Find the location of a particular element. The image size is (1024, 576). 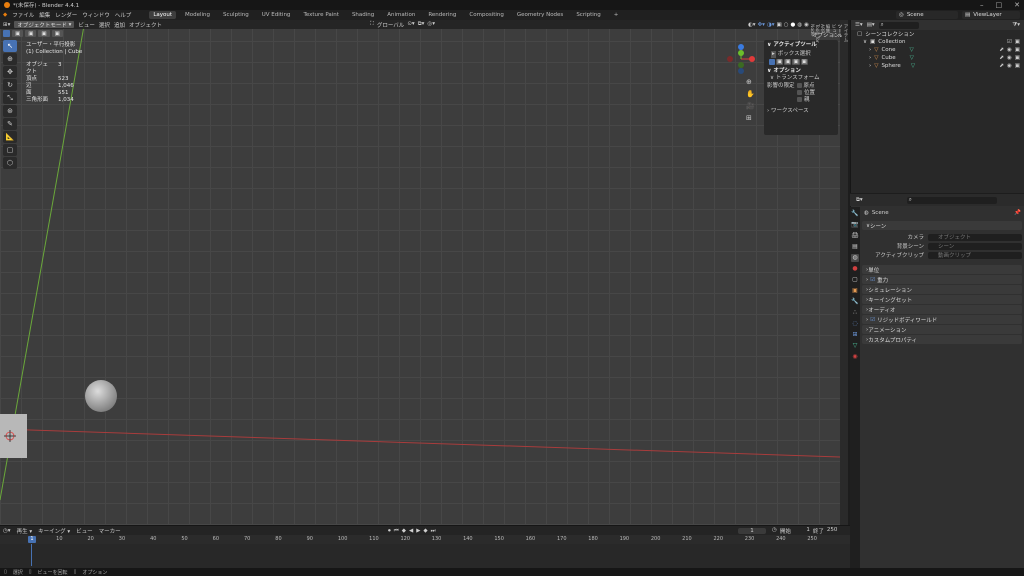

tab-arp: ARP is located at coordinates (821, 272).